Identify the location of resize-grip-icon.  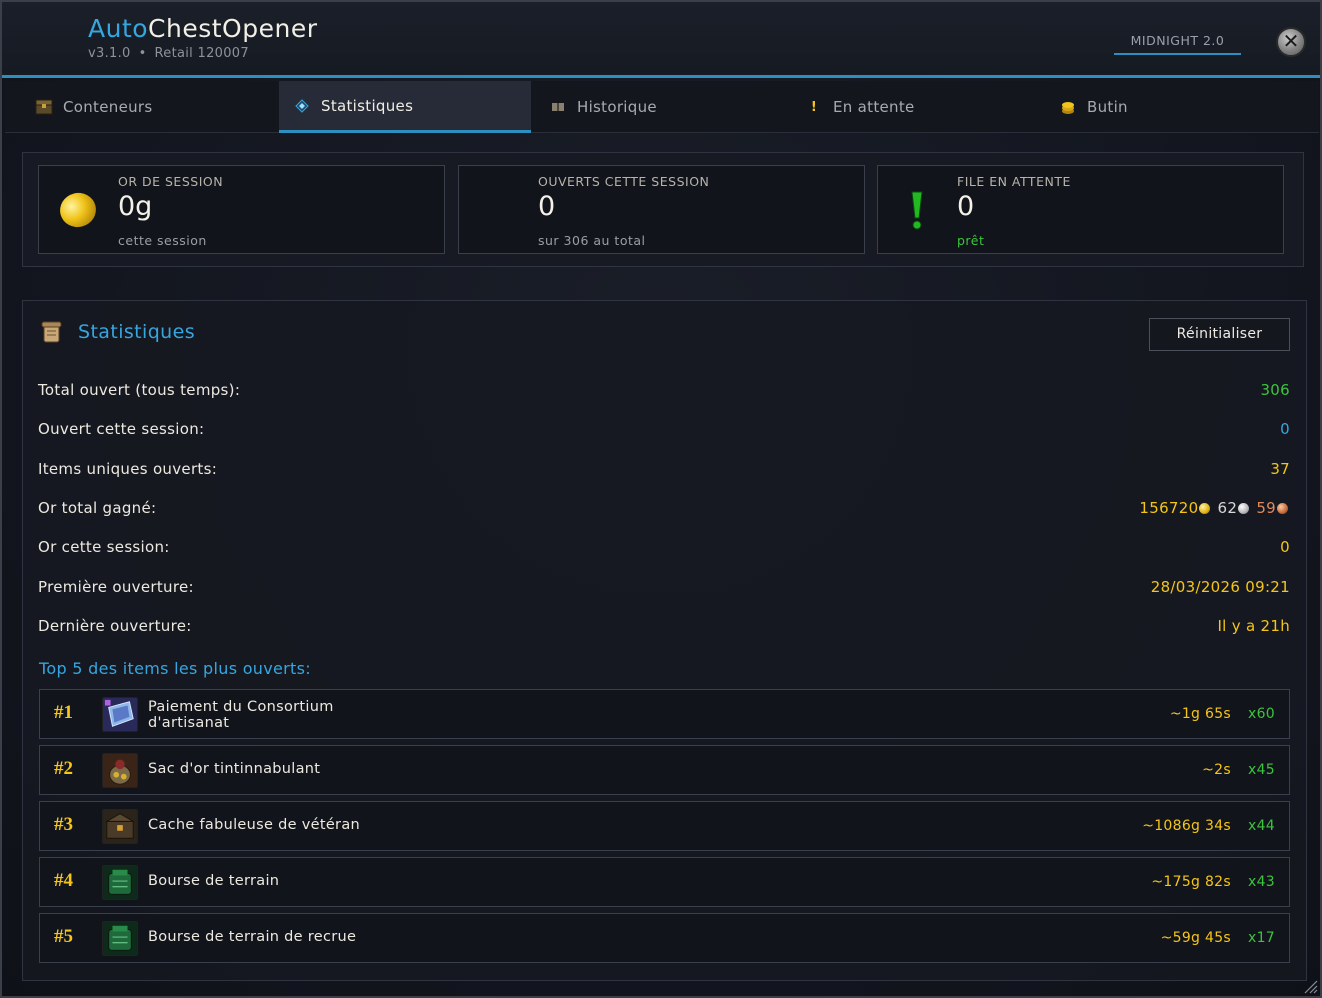
(1310, 986).